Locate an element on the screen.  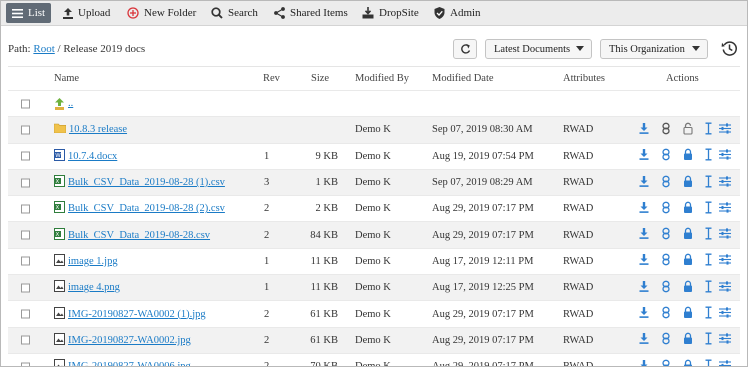
file-name-link: Bulk_CSV_Data_2019-08-28.csv is located at coordinates (139, 235).